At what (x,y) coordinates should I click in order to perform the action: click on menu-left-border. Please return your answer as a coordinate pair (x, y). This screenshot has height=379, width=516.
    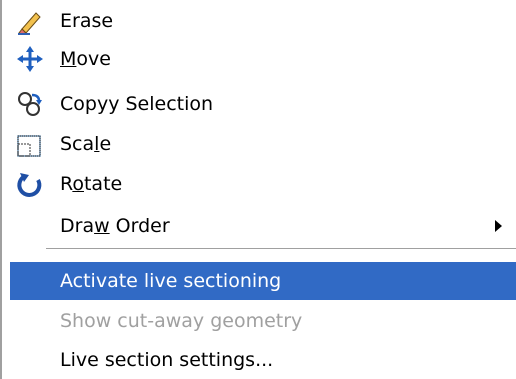
    Looking at the image, I should click on (1, 189).